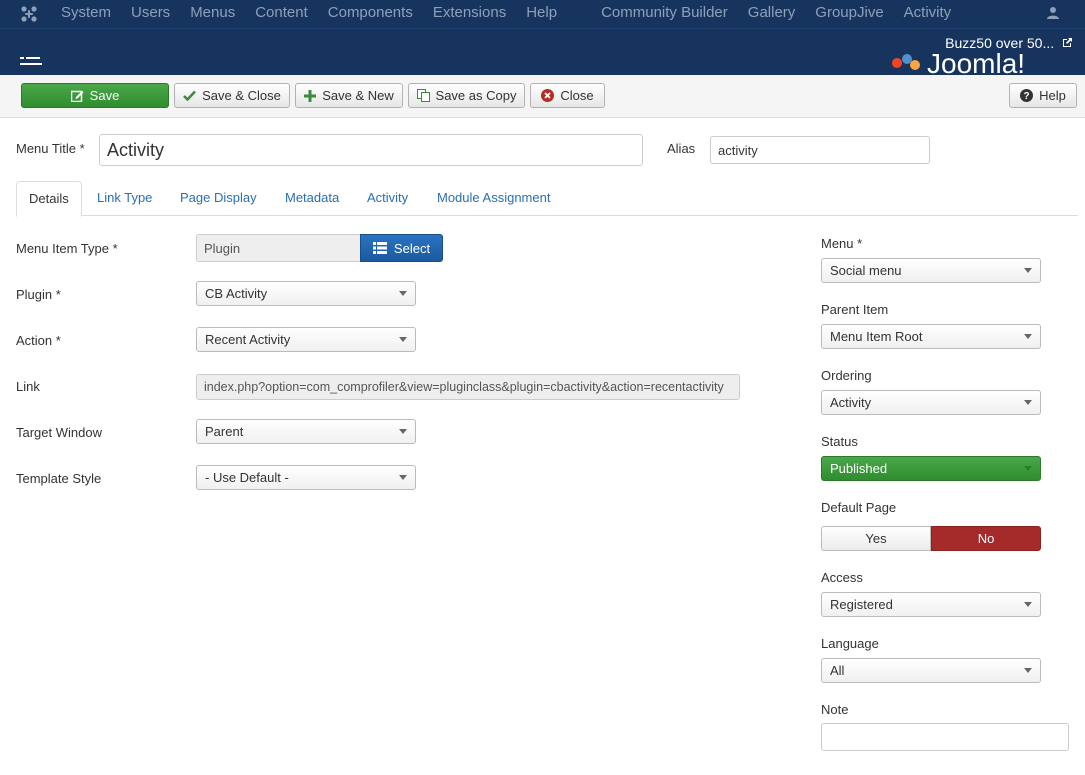  What do you see at coordinates (306, 477) in the screenshot?
I see `template-style-select: - Use Default -` at bounding box center [306, 477].